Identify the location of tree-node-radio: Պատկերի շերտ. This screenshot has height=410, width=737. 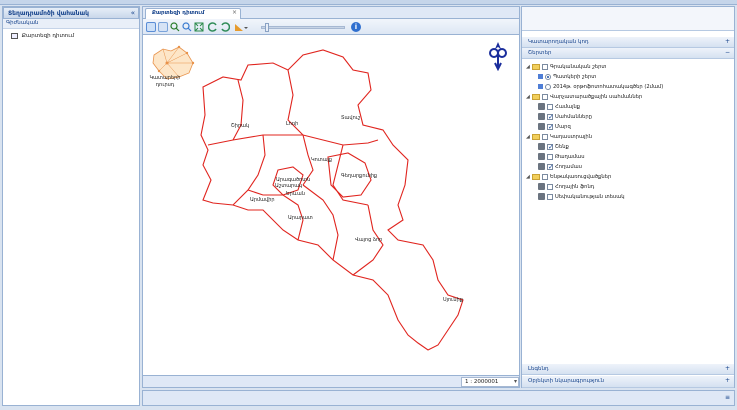
(567, 77).